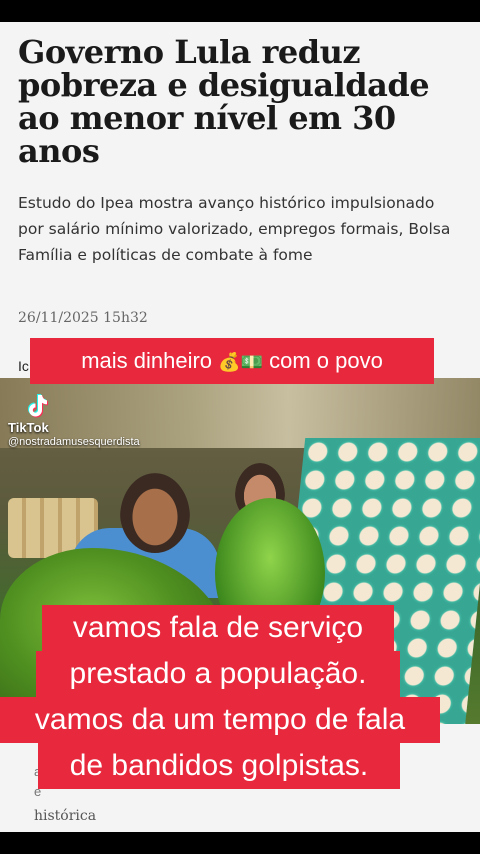 This screenshot has width=480, height=854. I want to click on article-lower-text: histórica, so click(65, 816).